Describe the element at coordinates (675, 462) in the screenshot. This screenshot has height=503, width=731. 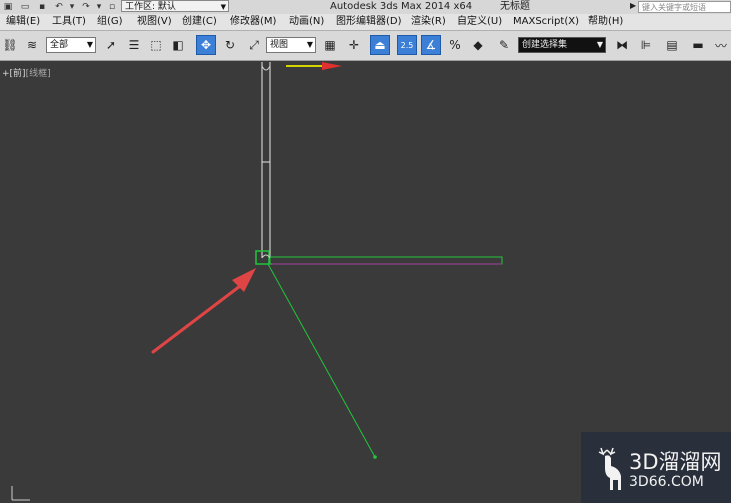
I see `watermark-brand: 3D溜溜网` at that location.